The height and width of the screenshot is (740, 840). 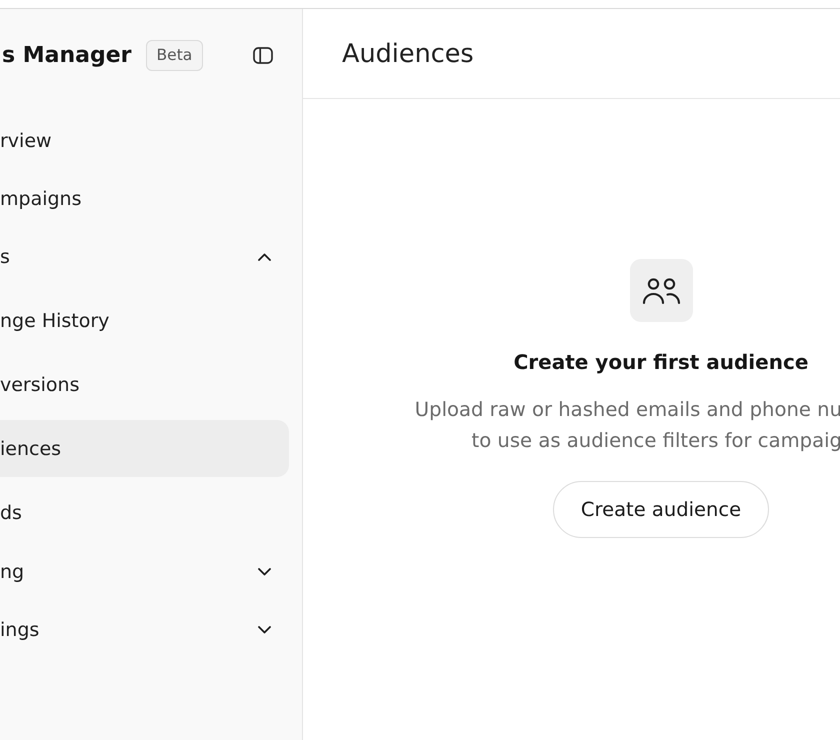 I want to click on sidebar-item: rview, so click(x=144, y=140).